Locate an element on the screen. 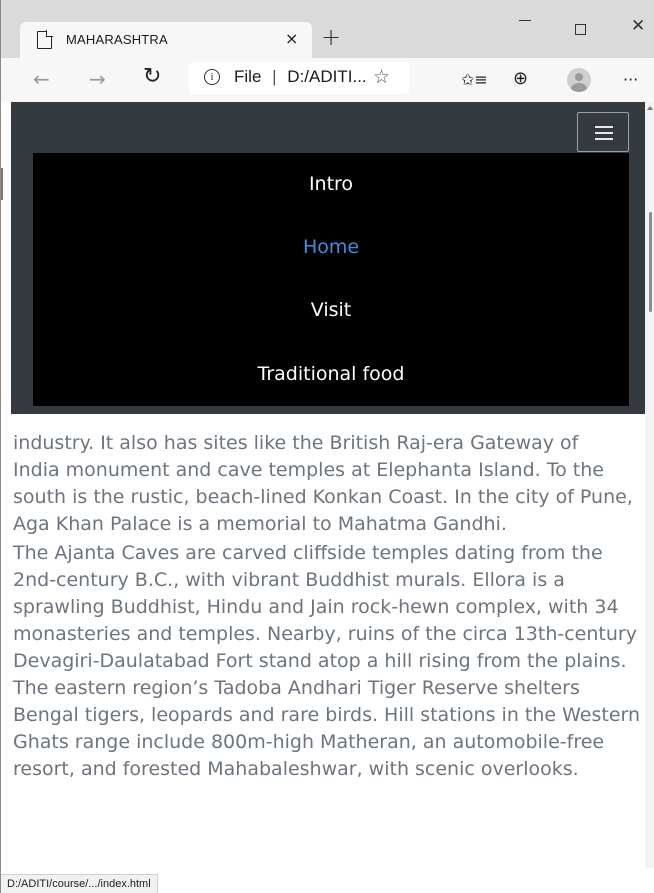 The image size is (654, 893). address-scheme: File is located at coordinates (248, 76).